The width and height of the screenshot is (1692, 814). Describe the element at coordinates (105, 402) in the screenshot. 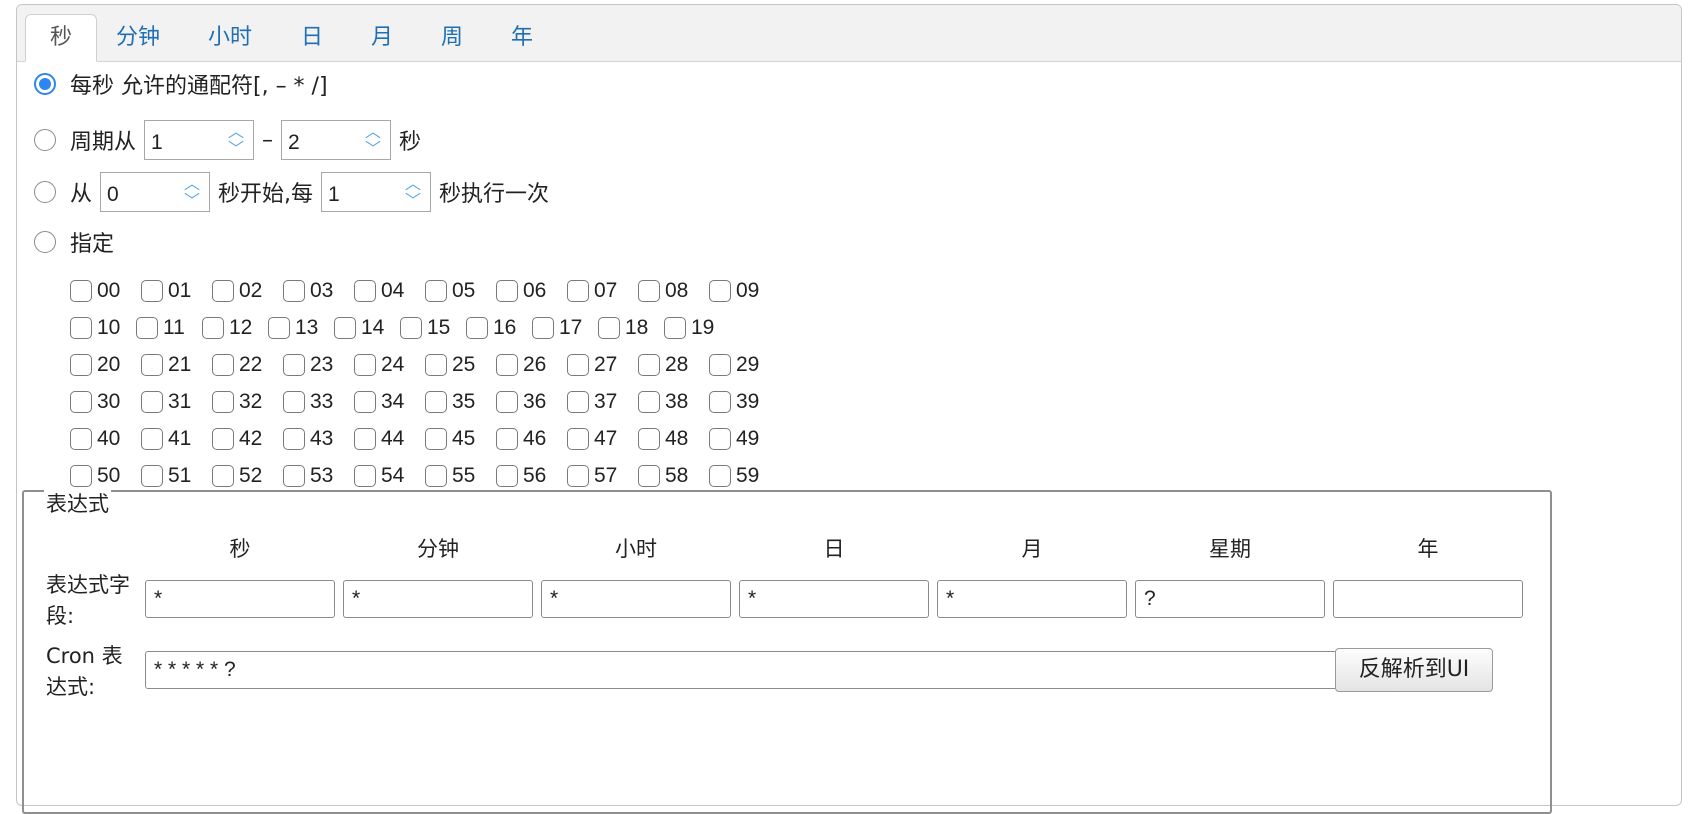

I see `second-checkbox: 30` at that location.